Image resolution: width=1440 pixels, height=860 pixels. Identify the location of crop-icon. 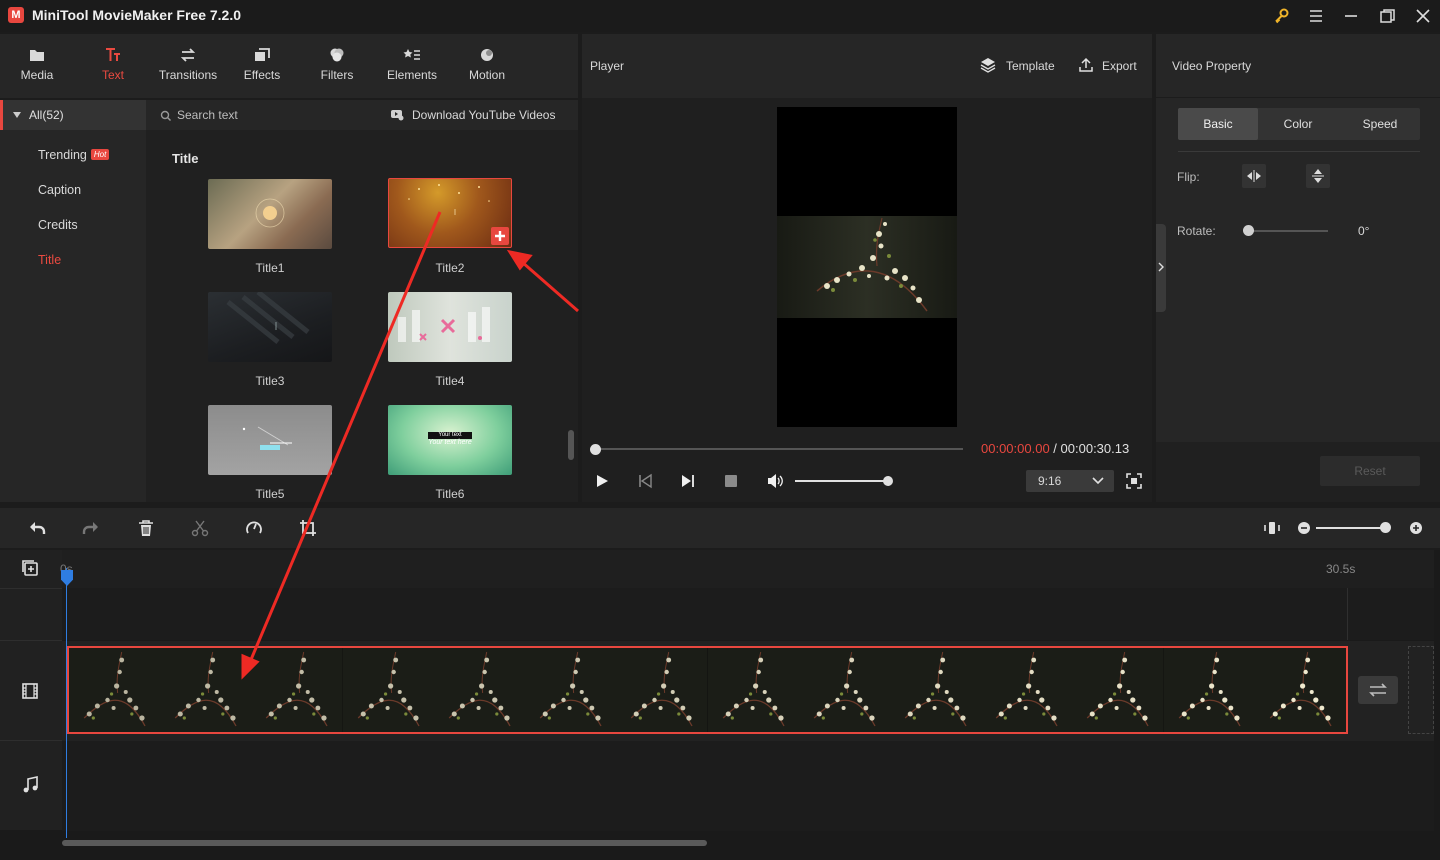
(308, 528).